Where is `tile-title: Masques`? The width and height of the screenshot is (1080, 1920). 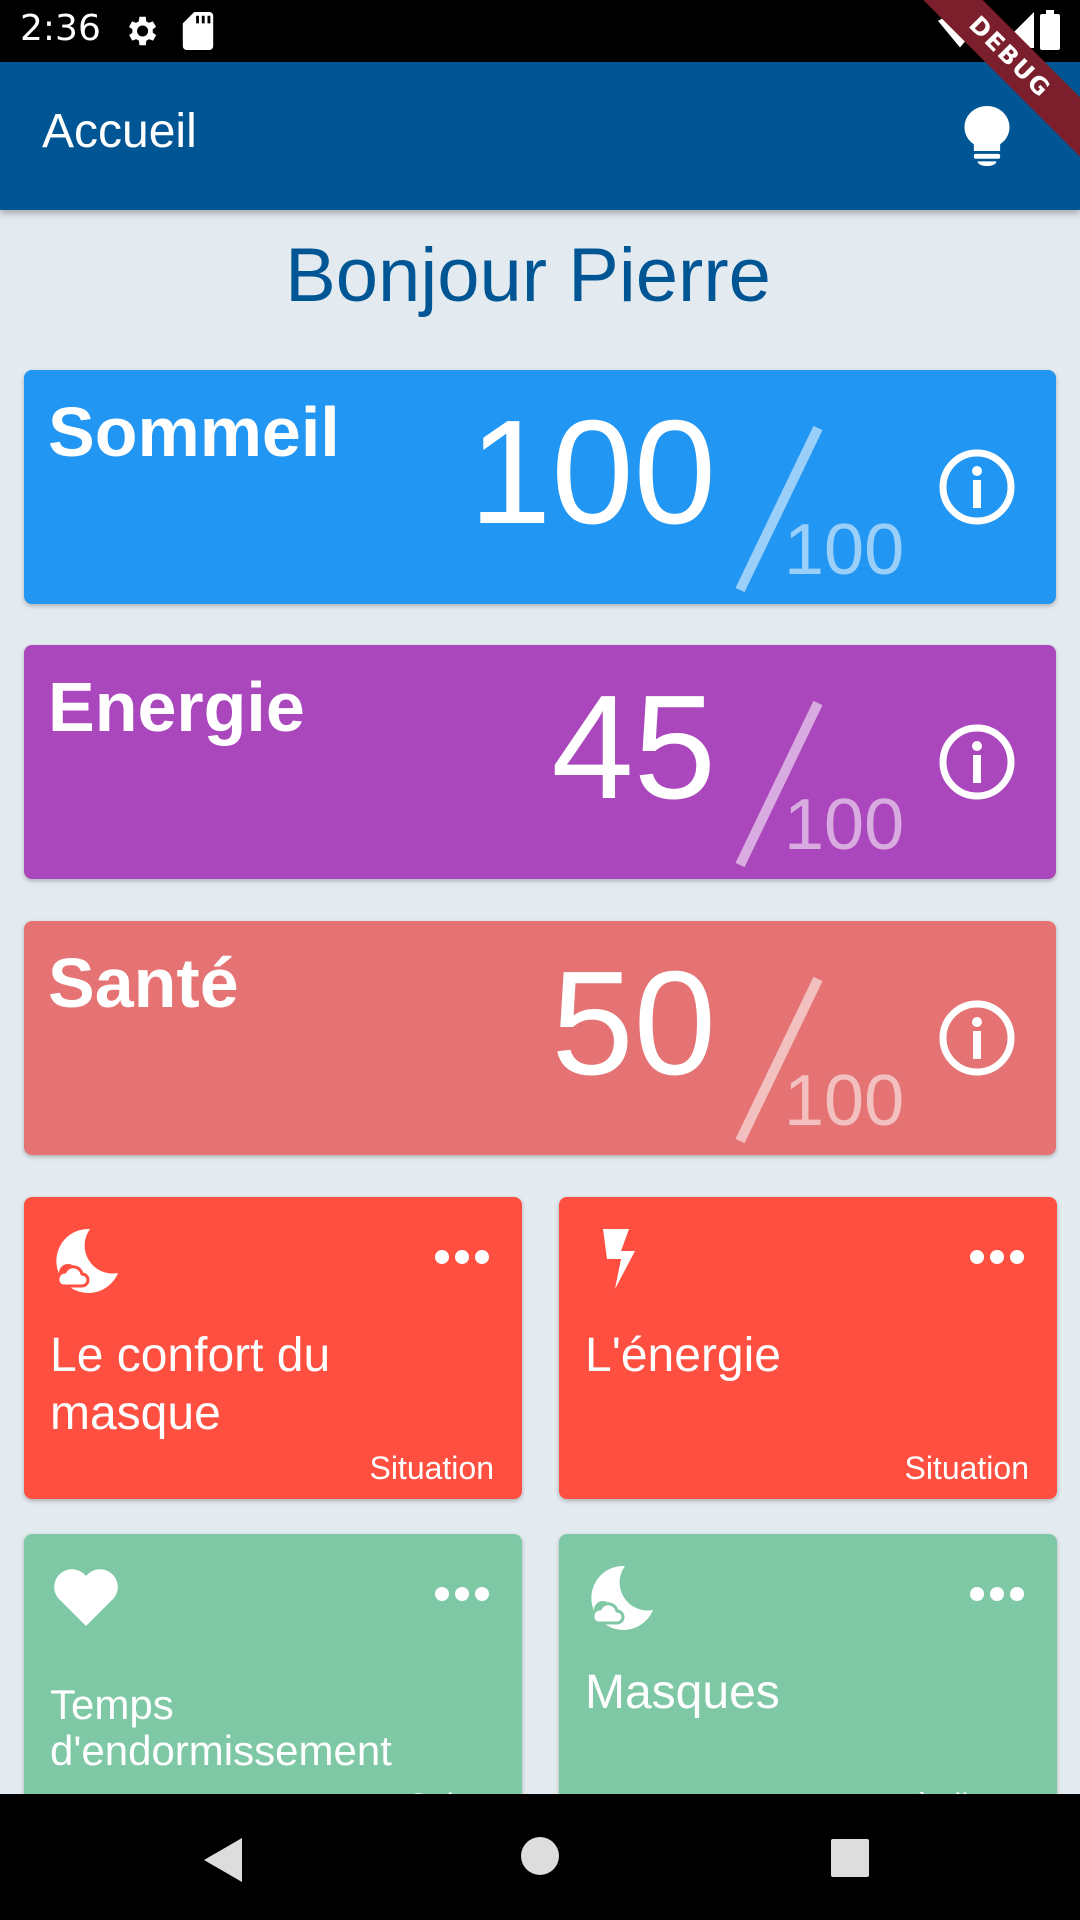
tile-title: Masques is located at coordinates (682, 1692).